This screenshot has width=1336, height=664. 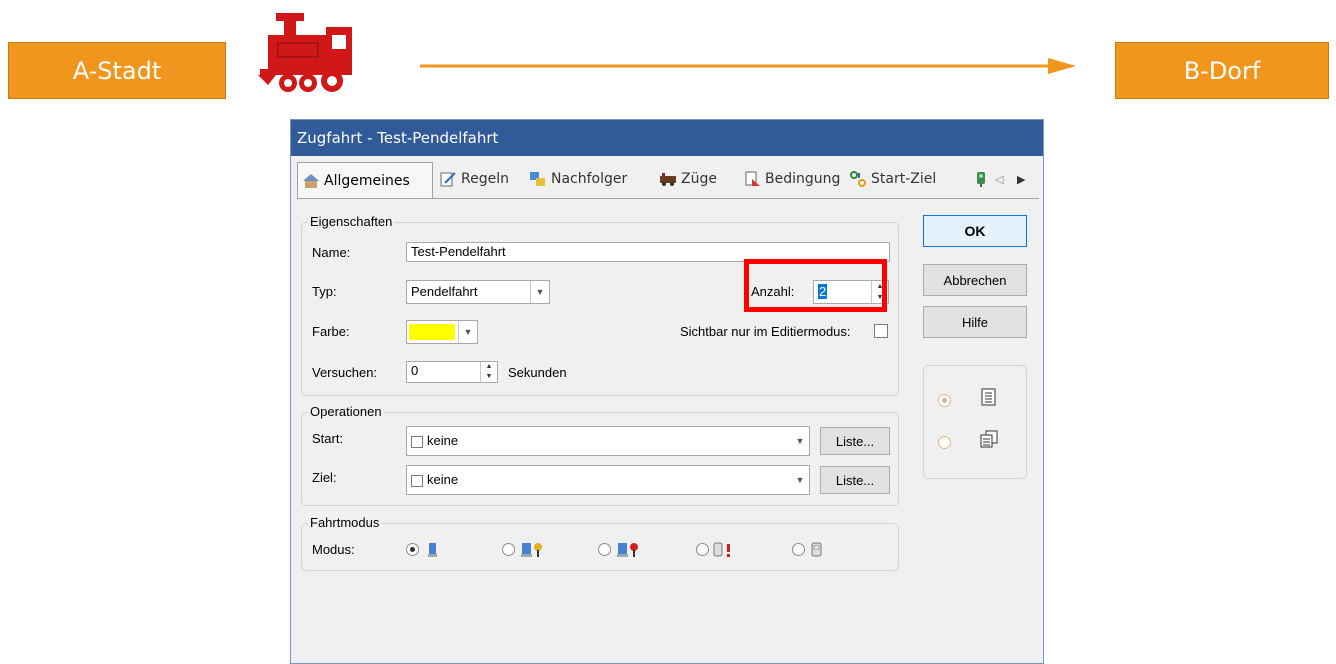 I want to click on farbe-select: ▼, so click(x=442, y=332).